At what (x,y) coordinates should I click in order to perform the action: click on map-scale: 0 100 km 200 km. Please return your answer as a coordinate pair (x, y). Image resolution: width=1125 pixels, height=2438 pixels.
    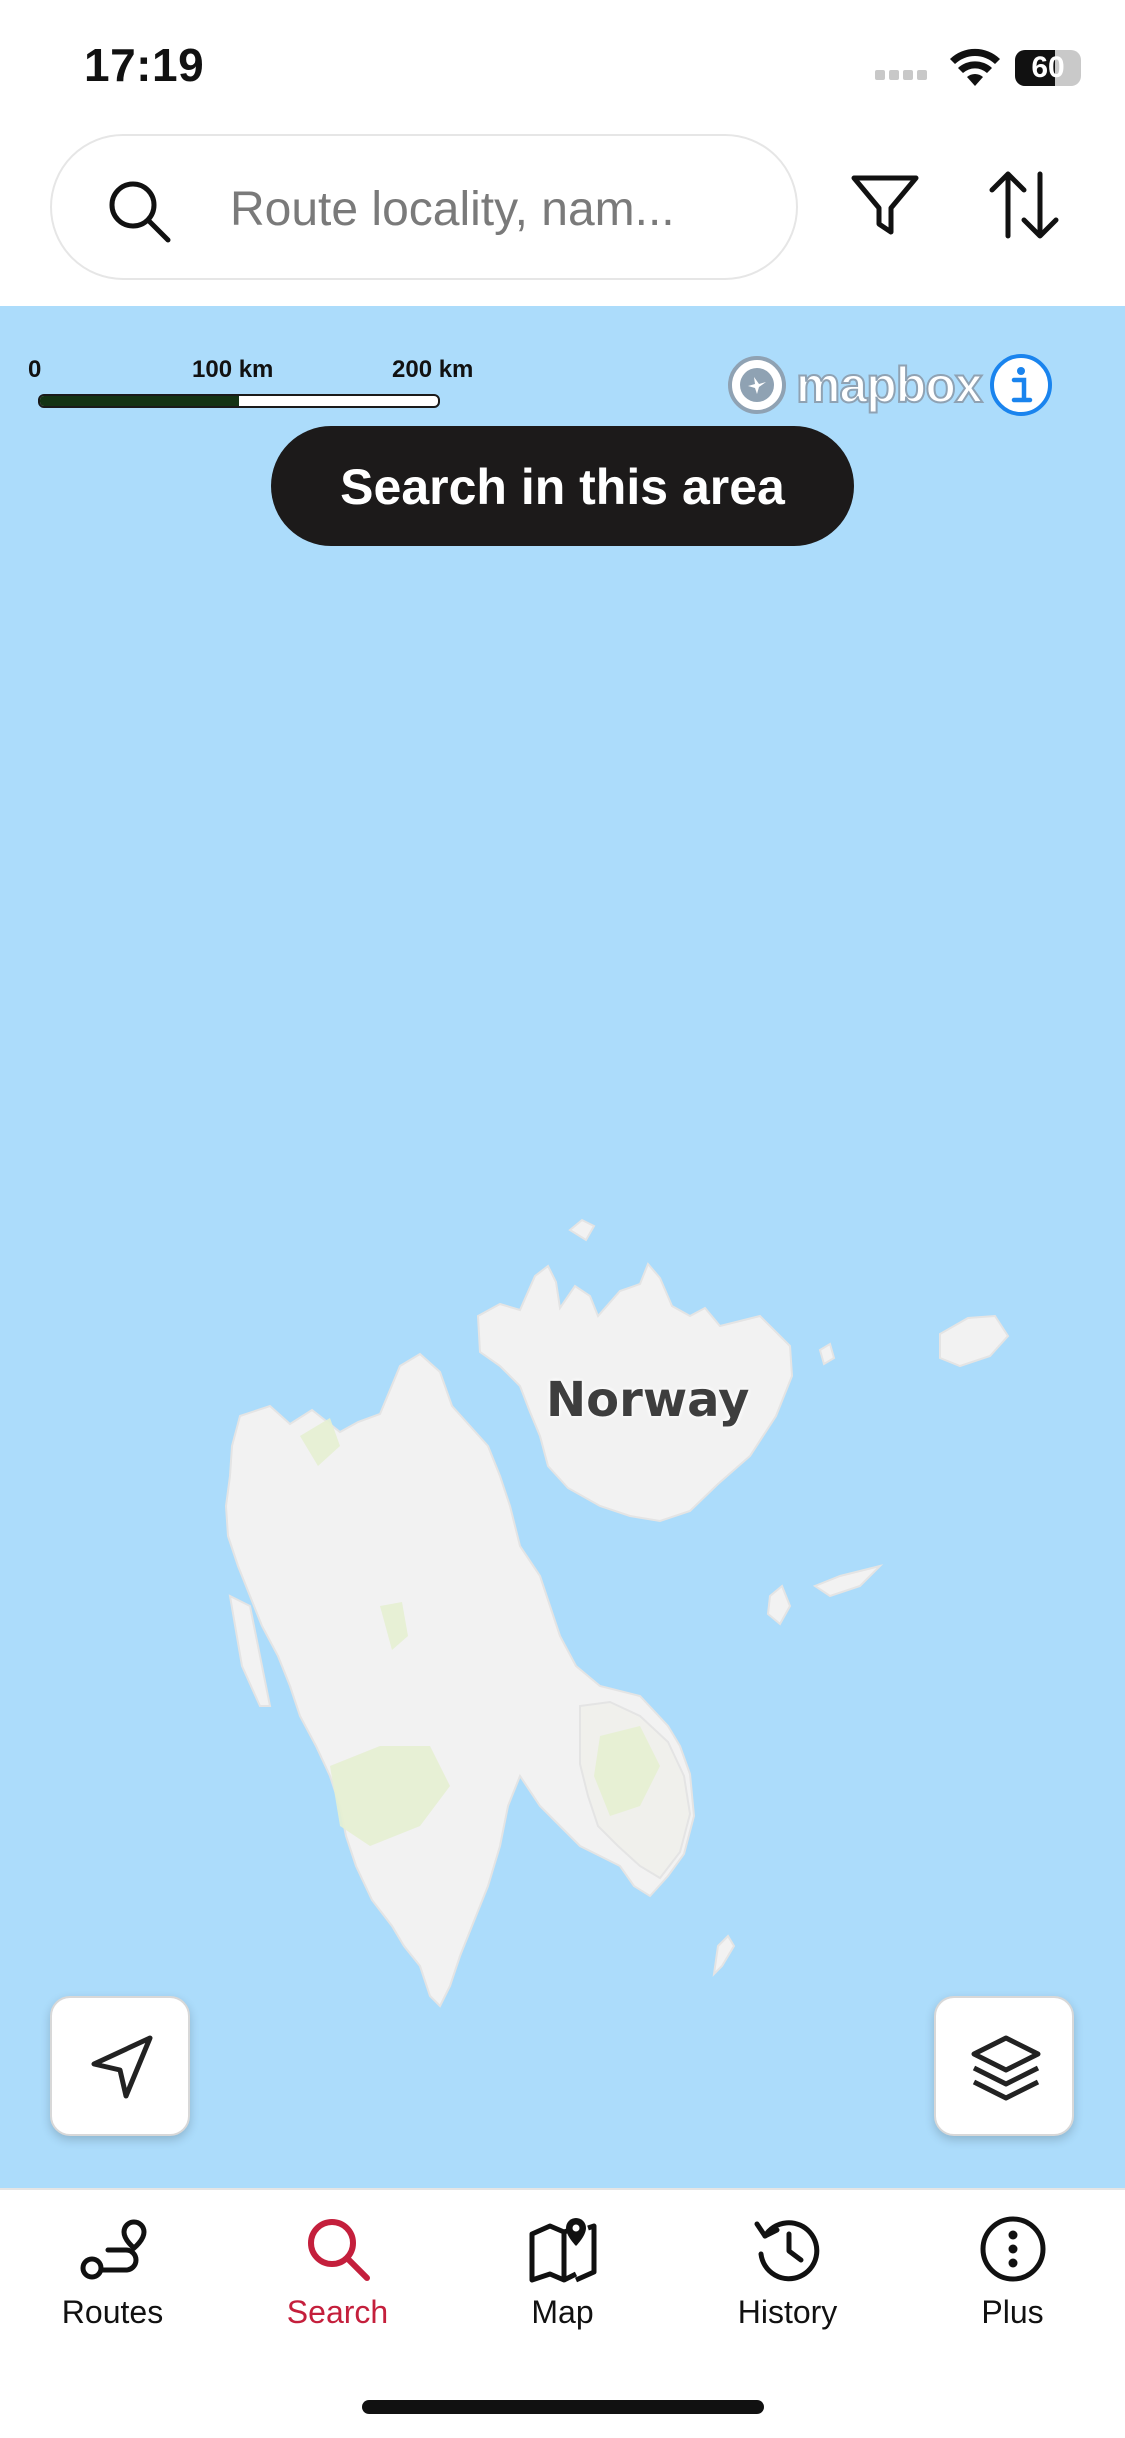
    Looking at the image, I should click on (263, 386).